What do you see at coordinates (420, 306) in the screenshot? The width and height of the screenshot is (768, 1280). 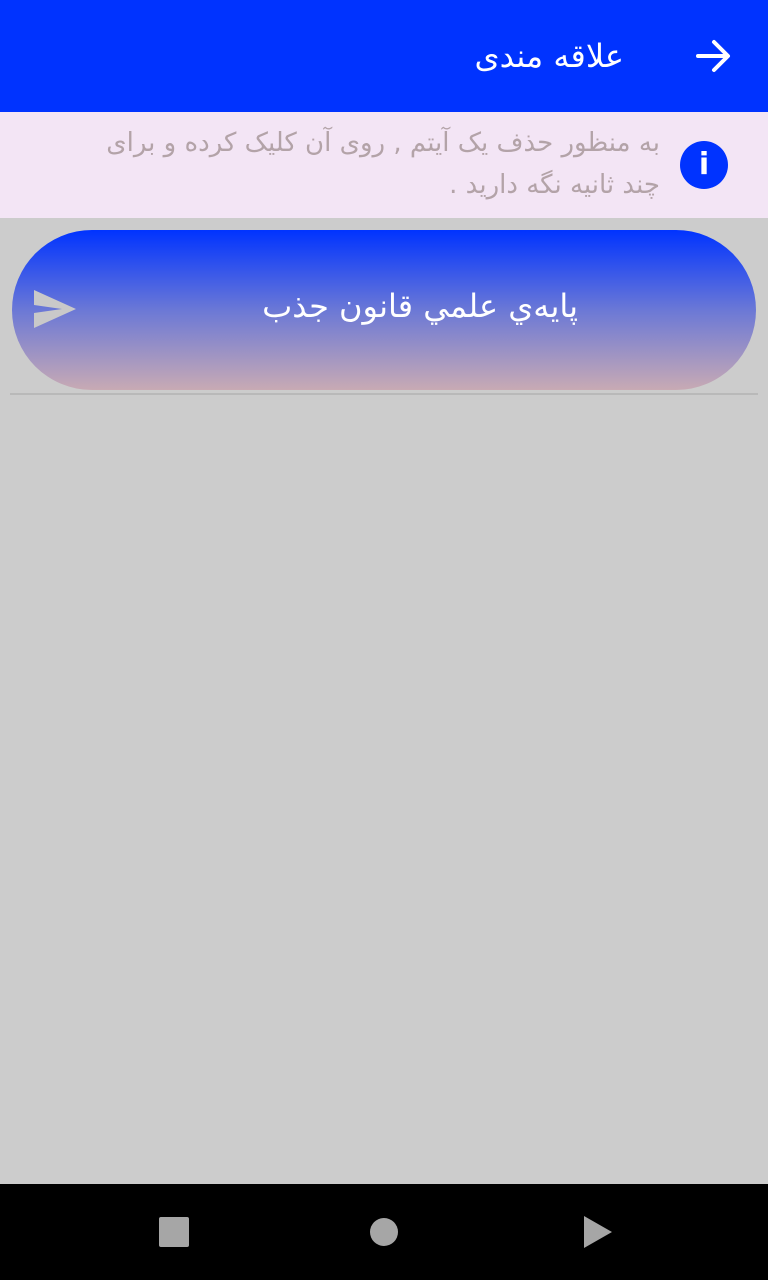 I see `favorite-item-label: پايه‌ي علمي قانون جذب` at bounding box center [420, 306].